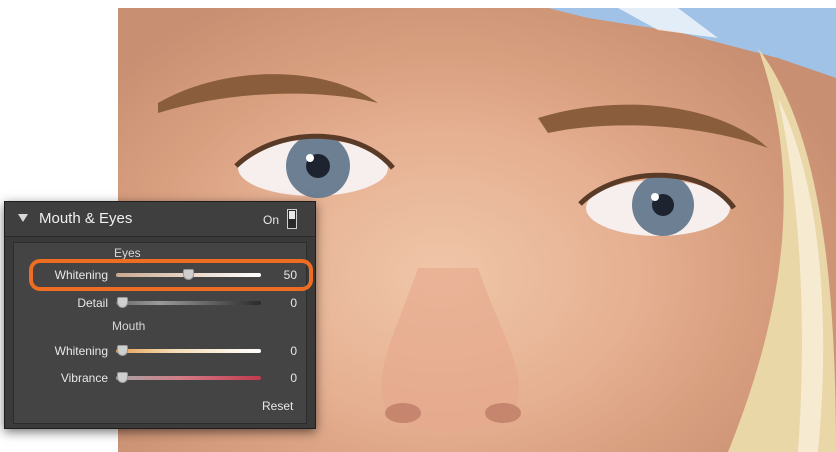 The image size is (836, 452). I want to click on eyes-detail-handle, so click(122, 302).